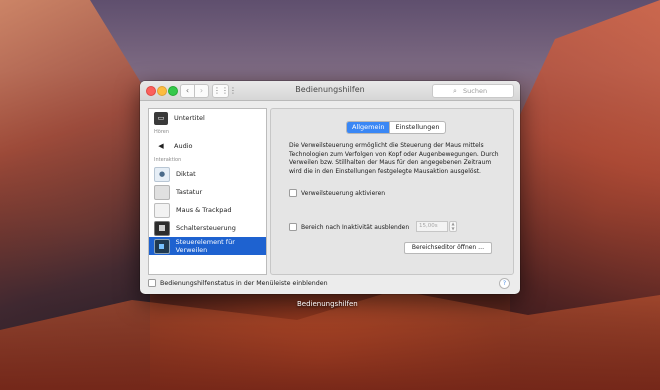 This screenshot has height=390, width=660. I want to click on hide-area-checkbox: Bereich nach Inaktivität ausblenden, so click(349, 227).